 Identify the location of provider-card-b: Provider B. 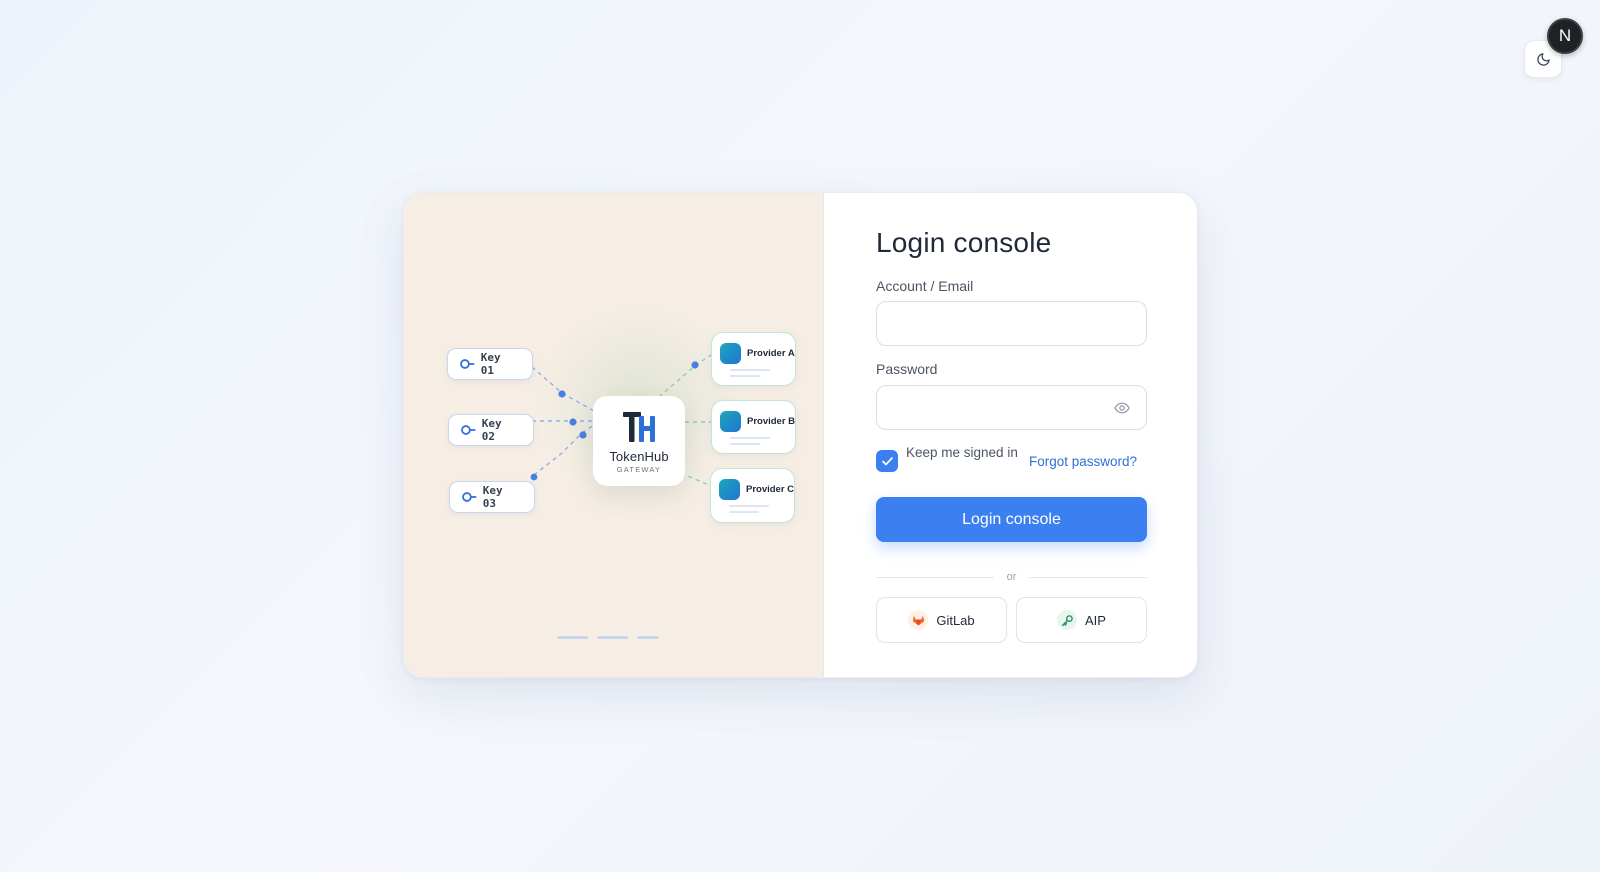
(753, 427).